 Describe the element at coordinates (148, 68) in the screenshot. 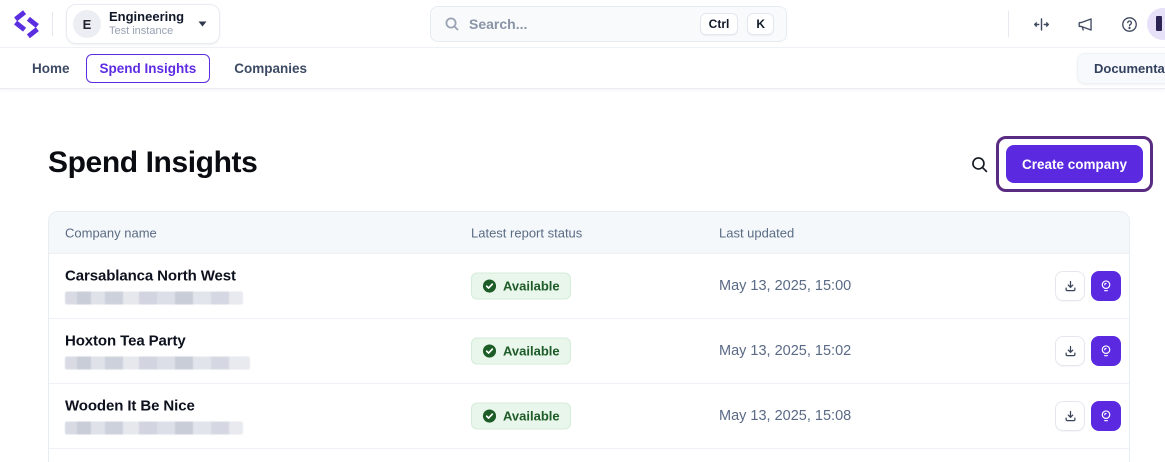

I see `nav-item-spend-insights: Spend Insights` at that location.